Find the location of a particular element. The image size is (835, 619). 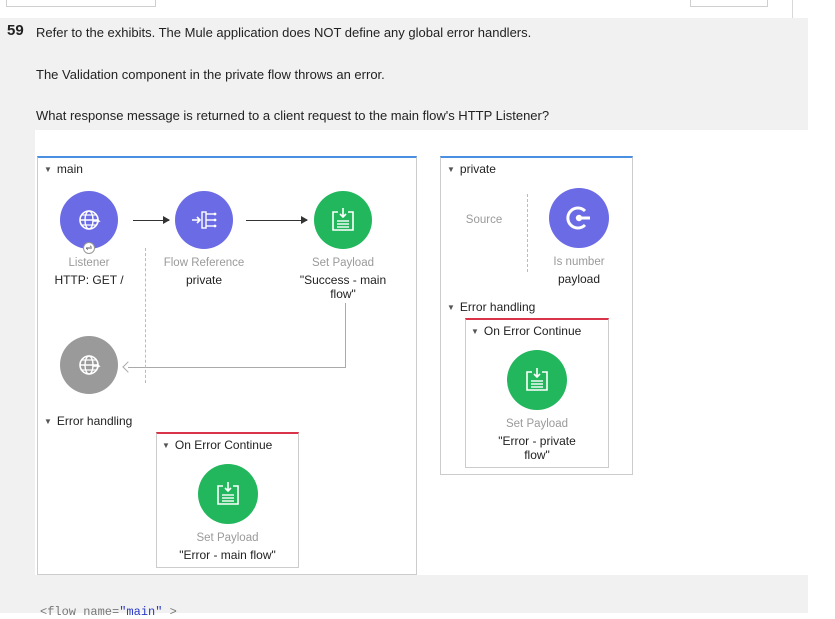

listener-response-component is located at coordinates (89, 365).